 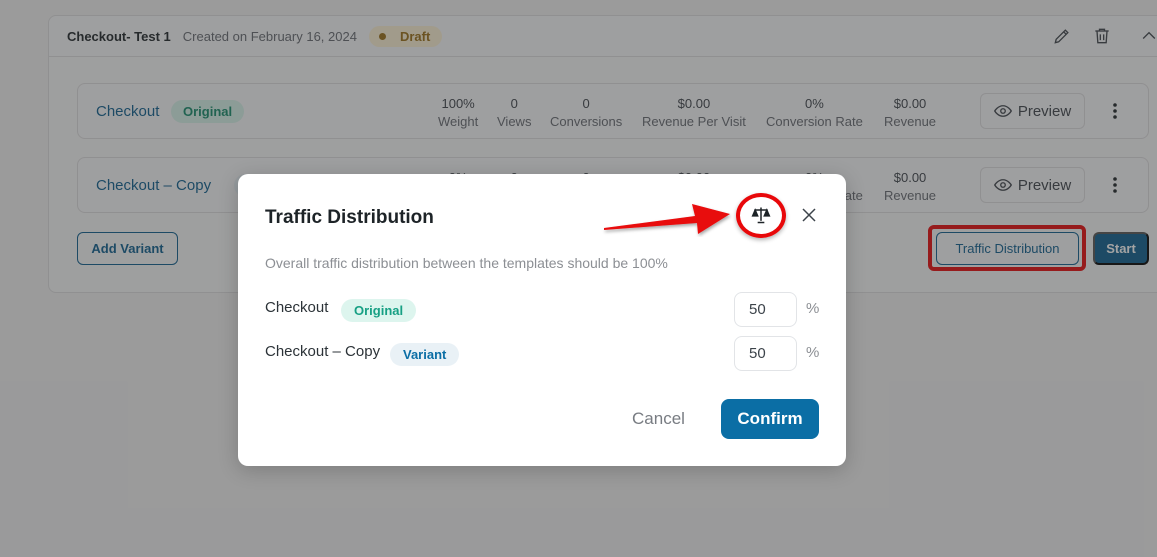 What do you see at coordinates (667, 219) in the screenshot?
I see `annotation-arrow-icon` at bounding box center [667, 219].